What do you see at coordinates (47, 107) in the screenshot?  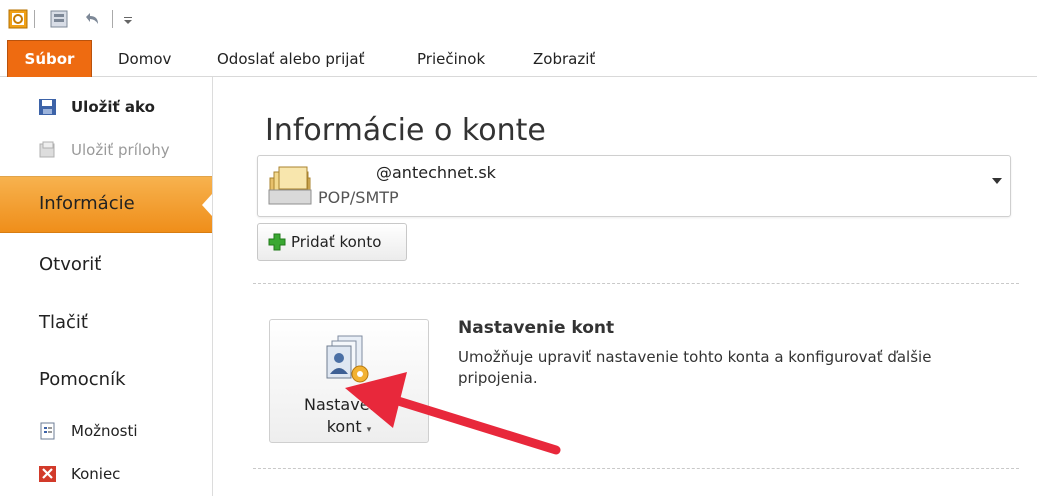 I see `save-as-icon` at bounding box center [47, 107].